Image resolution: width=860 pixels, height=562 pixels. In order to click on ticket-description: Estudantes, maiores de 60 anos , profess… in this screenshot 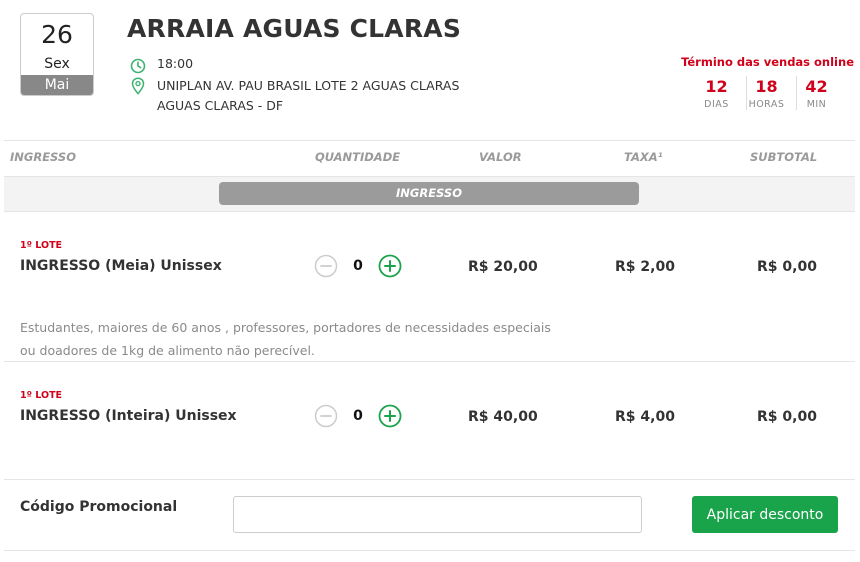, I will do `click(310, 339)`.